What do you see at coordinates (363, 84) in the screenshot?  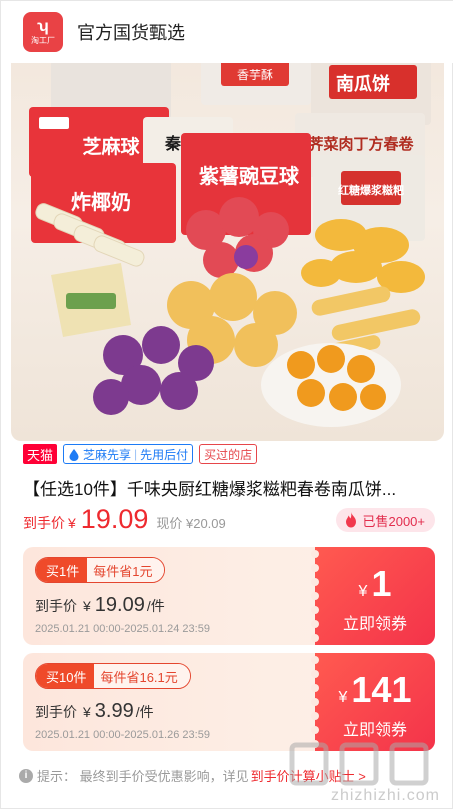 I see `package-label: 南瓜饼` at bounding box center [363, 84].